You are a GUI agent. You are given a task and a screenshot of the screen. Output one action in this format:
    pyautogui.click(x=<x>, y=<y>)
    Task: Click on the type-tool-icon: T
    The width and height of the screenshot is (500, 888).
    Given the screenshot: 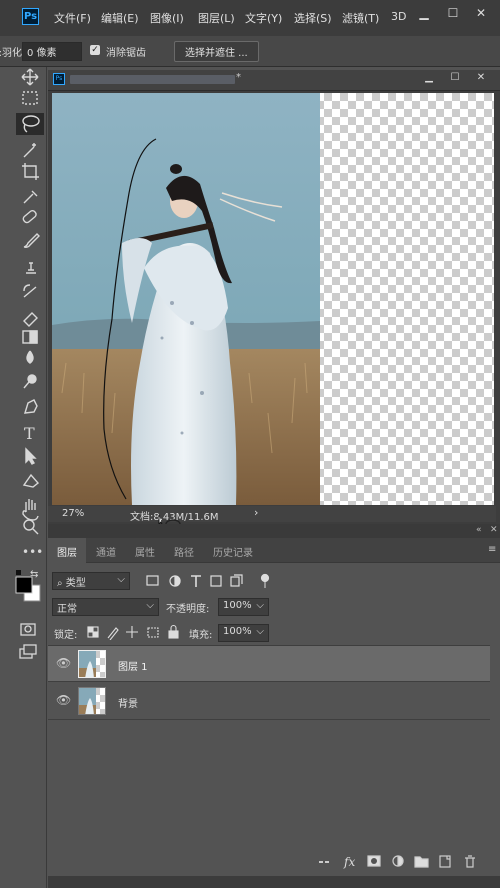 What is the action you would take?
    pyautogui.click(x=29, y=433)
    